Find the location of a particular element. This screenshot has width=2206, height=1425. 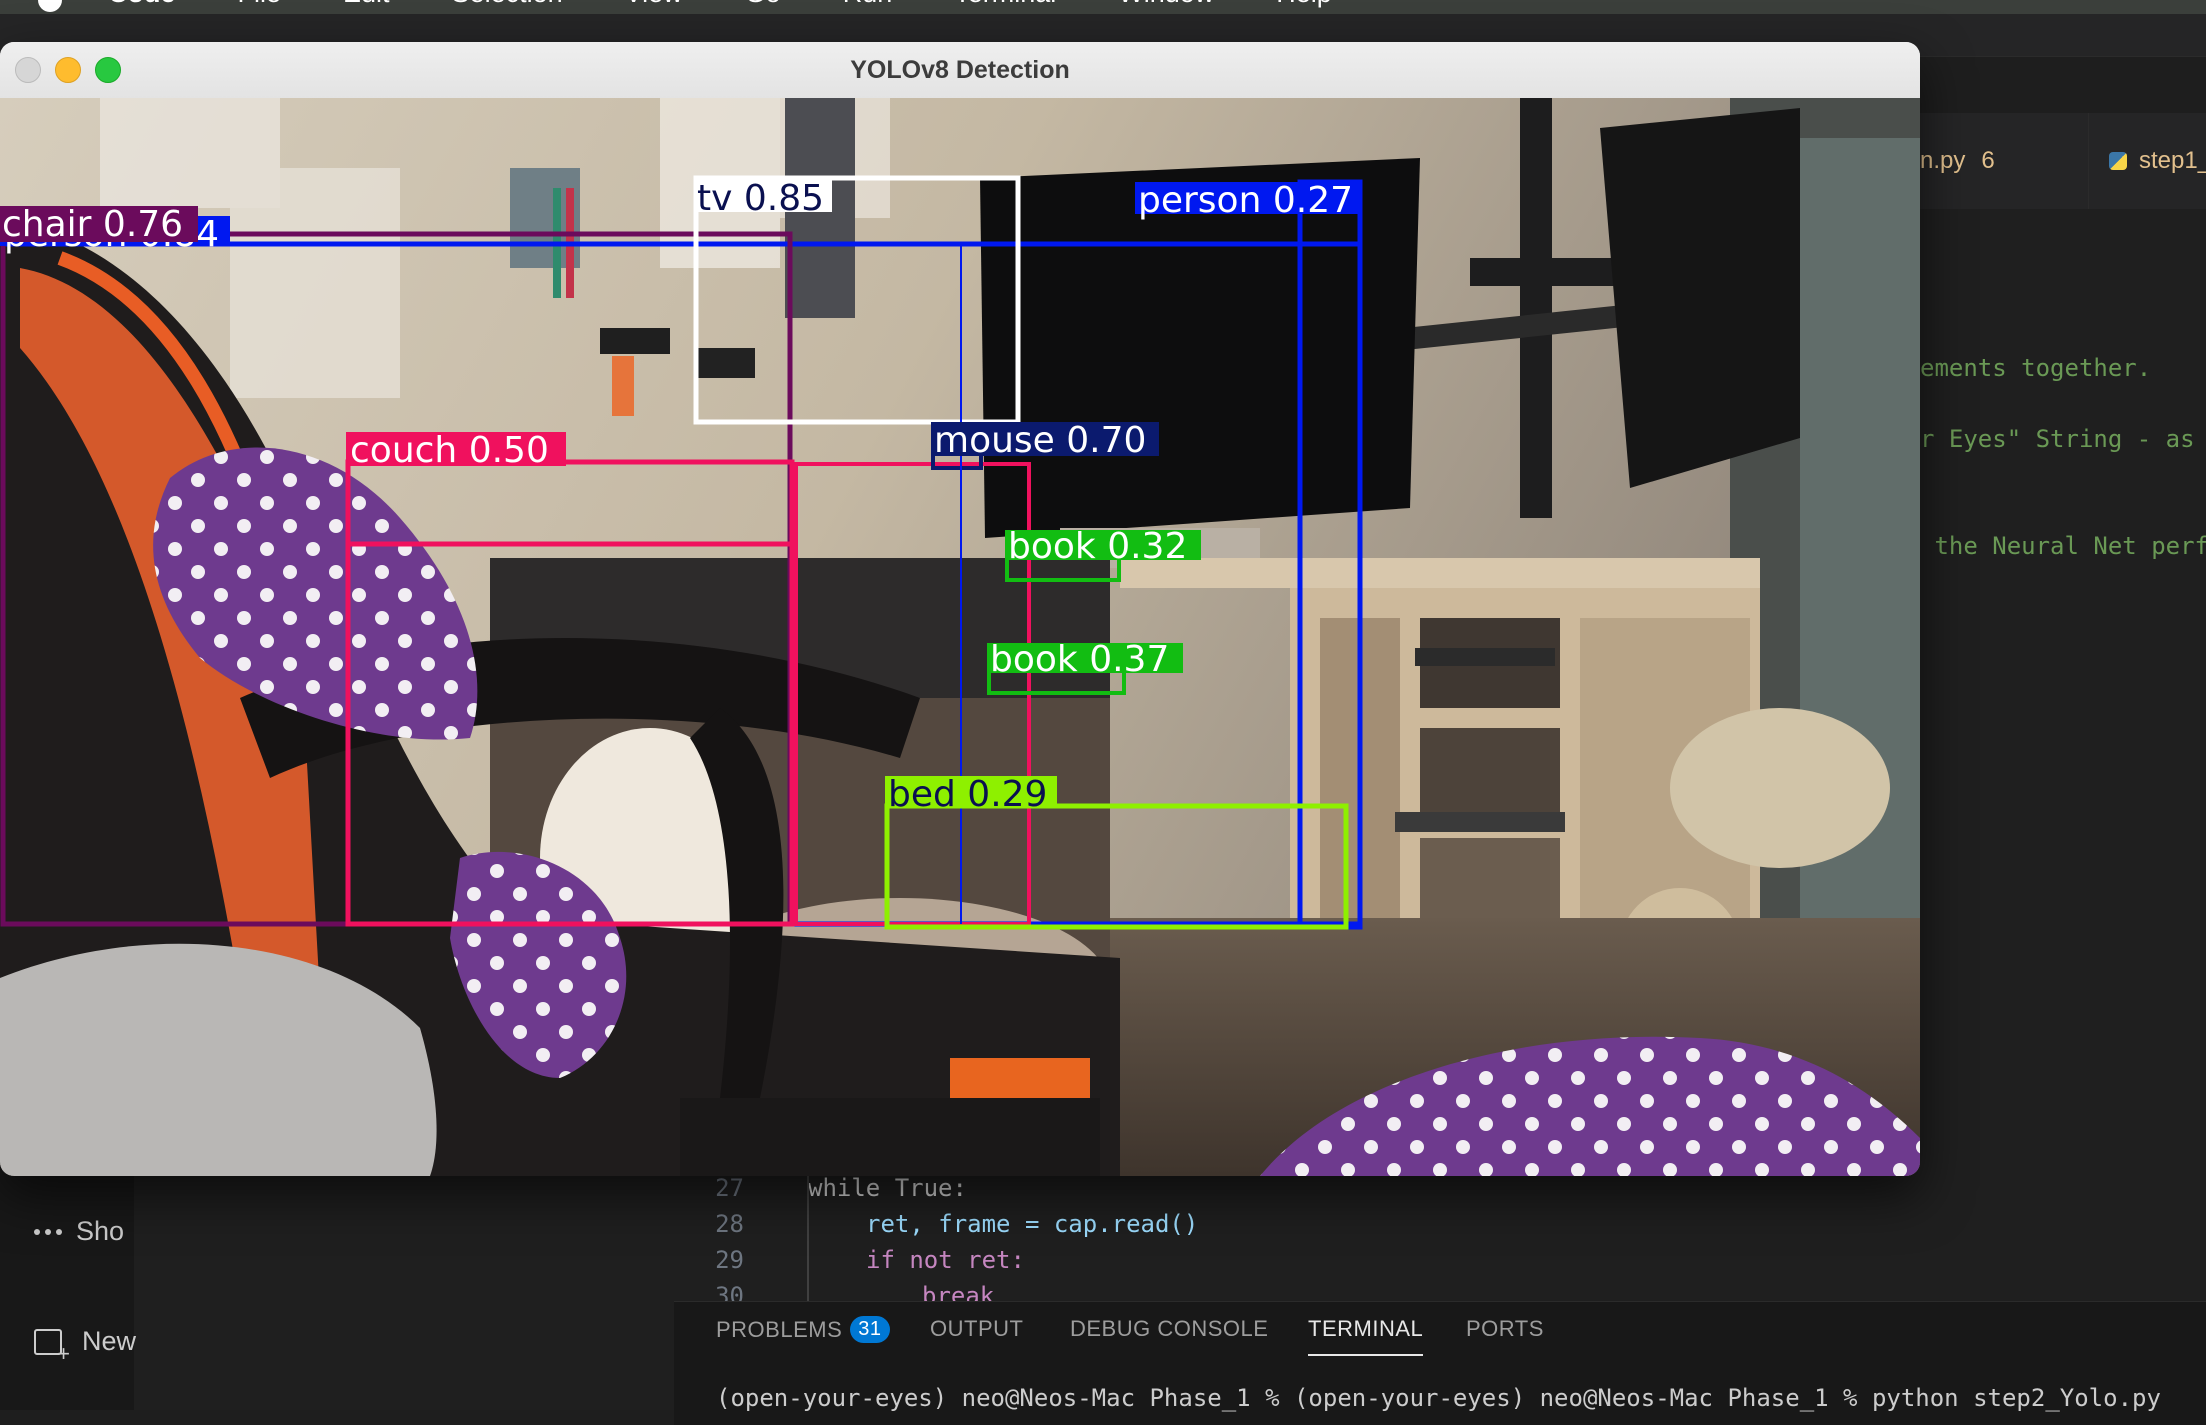

editor-tab-main: n.py 6 is located at coordinates (1957, 161).